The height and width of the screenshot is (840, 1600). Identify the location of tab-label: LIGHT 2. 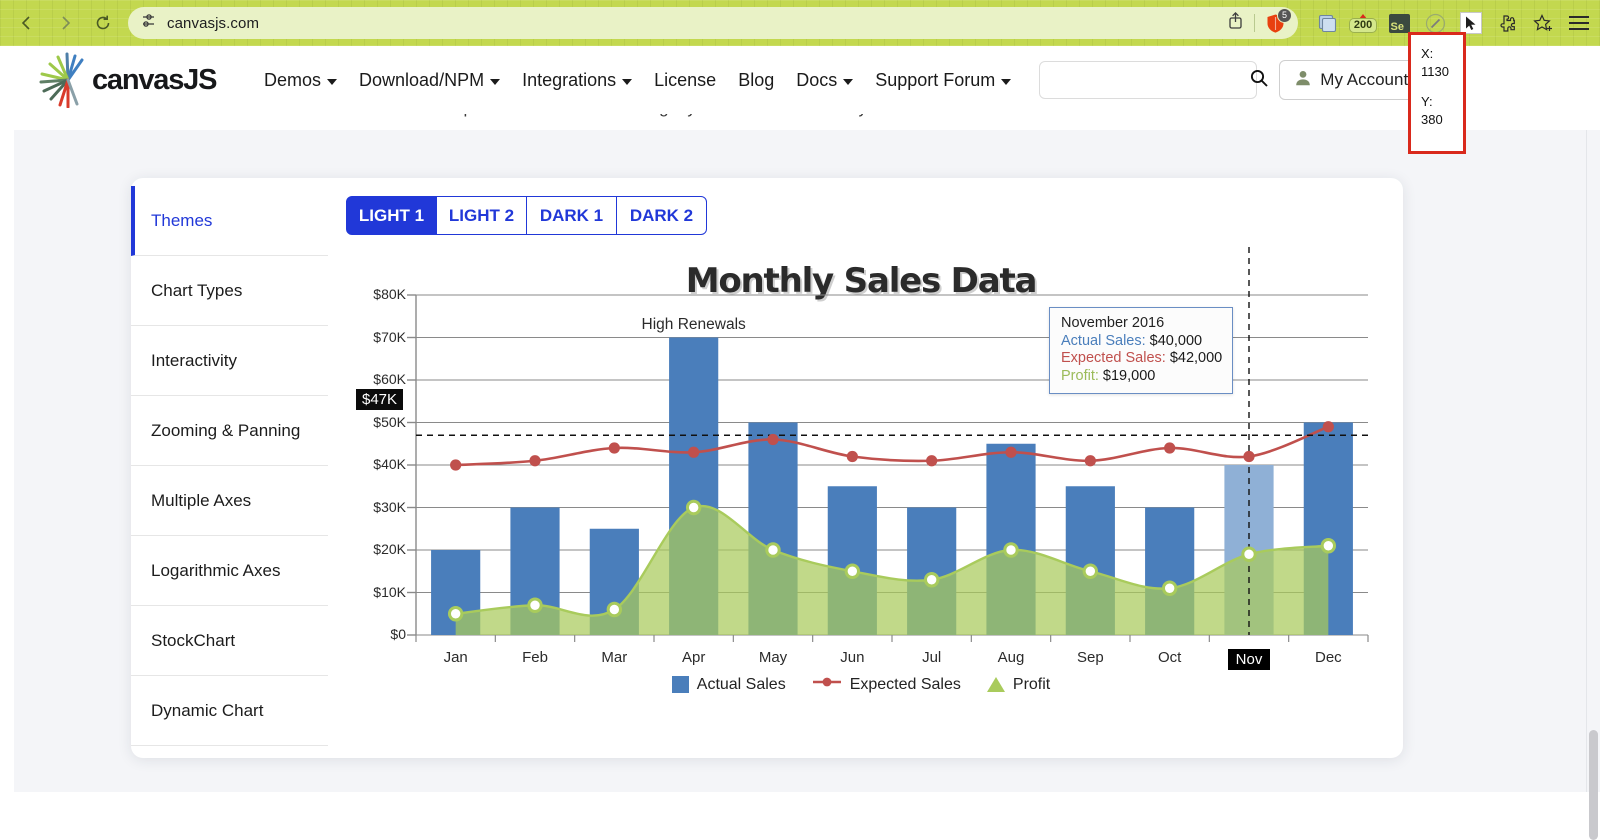
(481, 215).